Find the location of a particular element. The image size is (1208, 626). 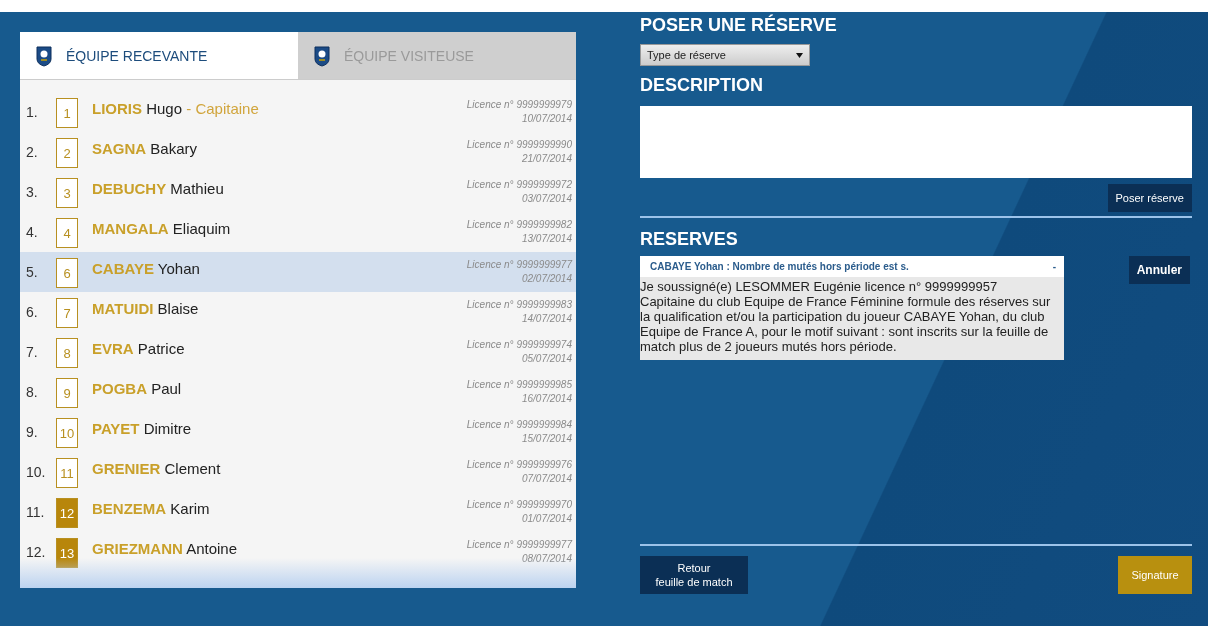

order-number: 1. is located at coordinates (32, 112).